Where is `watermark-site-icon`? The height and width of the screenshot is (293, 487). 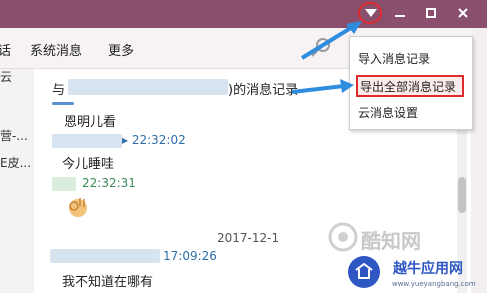 watermark-site-icon is located at coordinates (364, 272).